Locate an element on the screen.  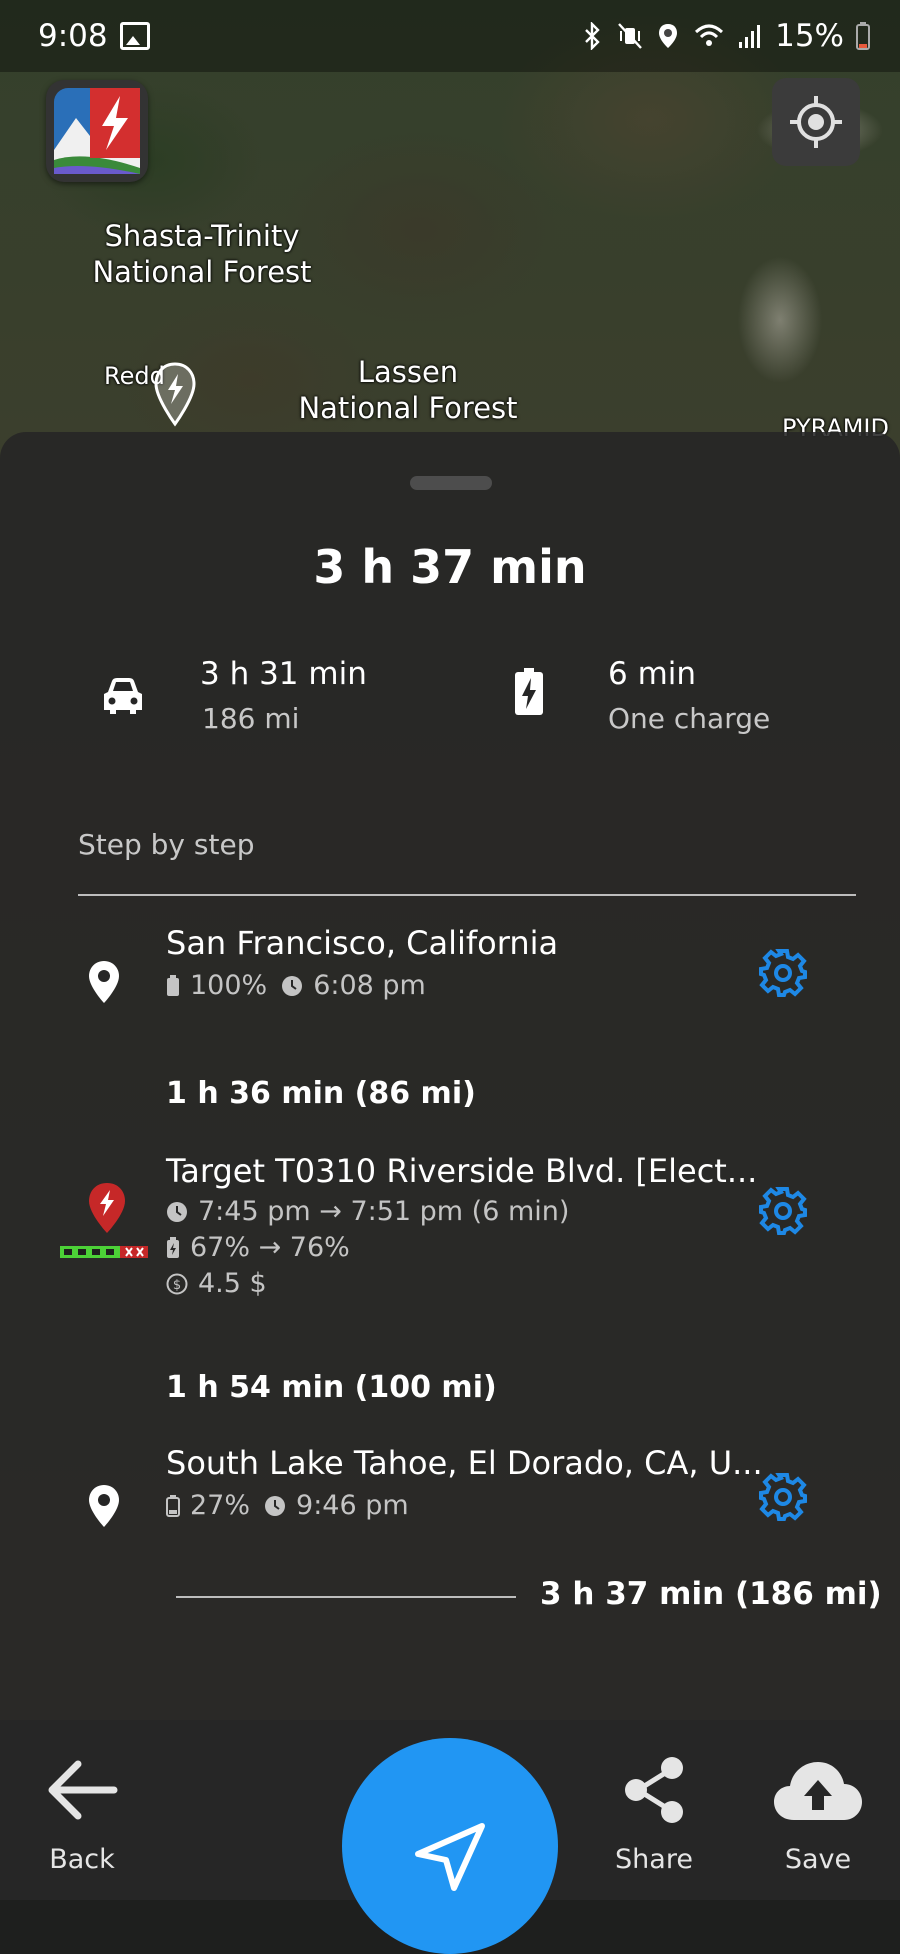
total-divider is located at coordinates (346, 1597).